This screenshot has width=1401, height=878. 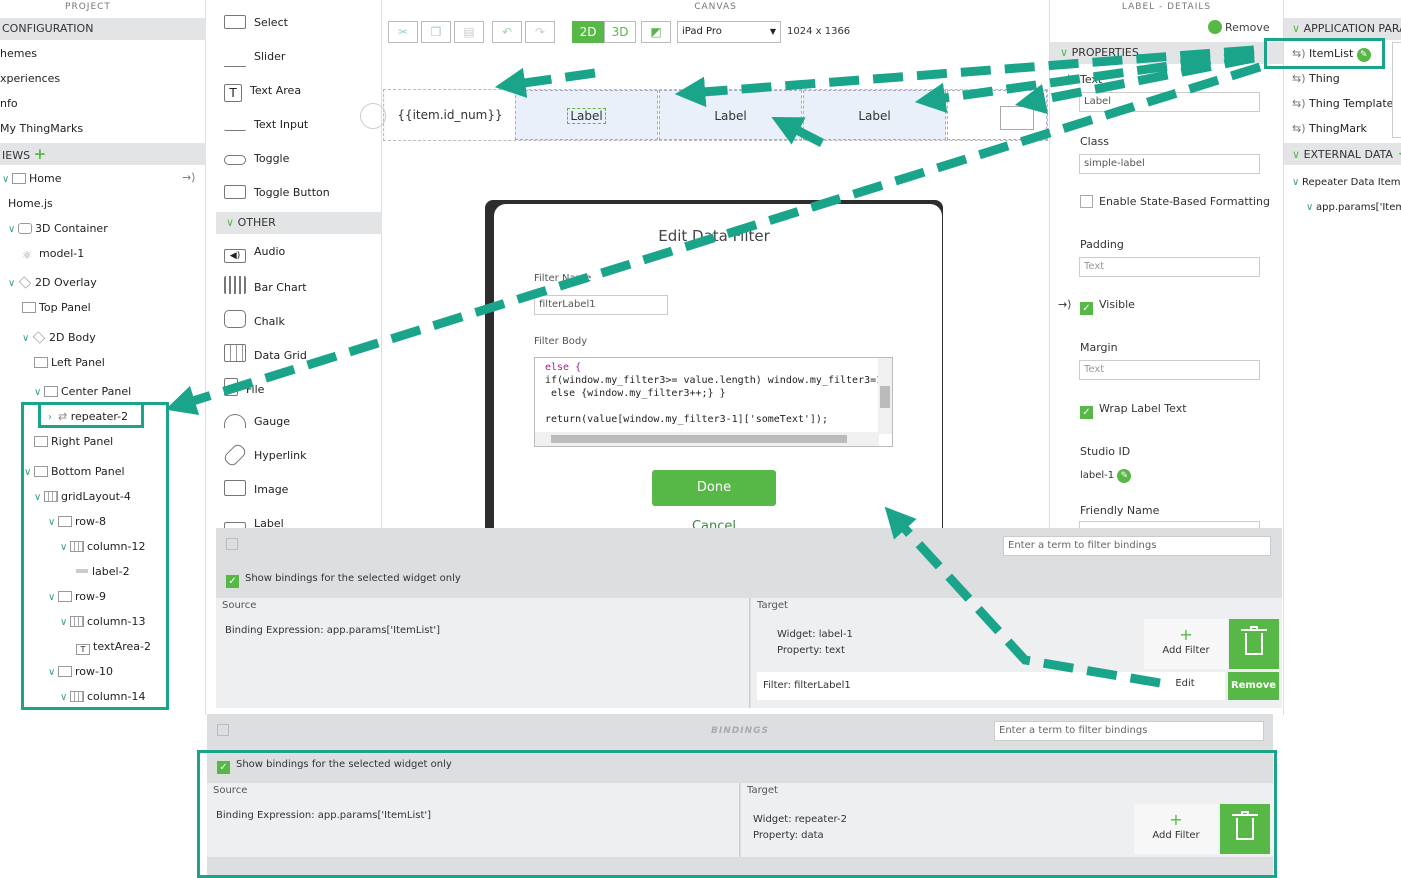 I want to click on widget-bar-chart: Bar Chart, so click(x=265, y=286).